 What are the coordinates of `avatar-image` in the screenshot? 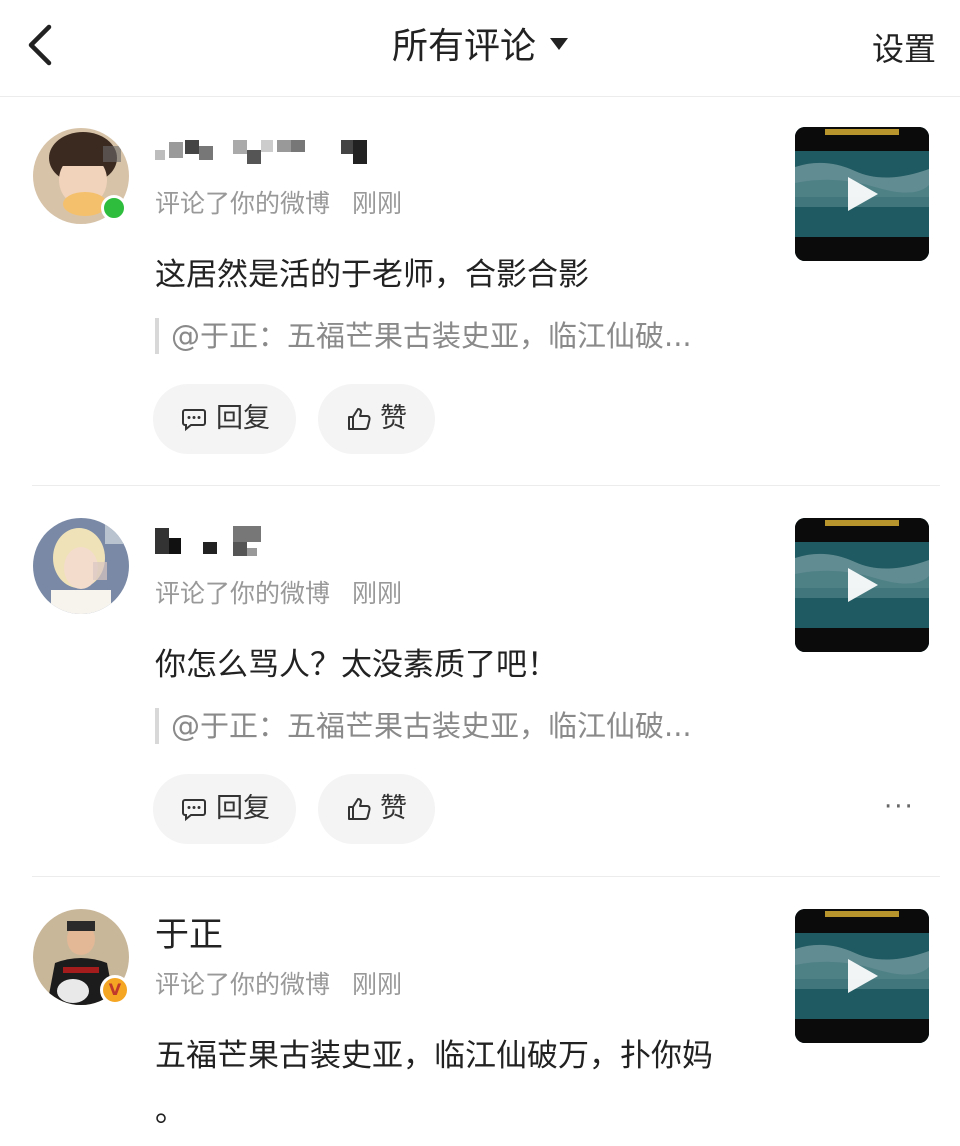 It's located at (81, 566).